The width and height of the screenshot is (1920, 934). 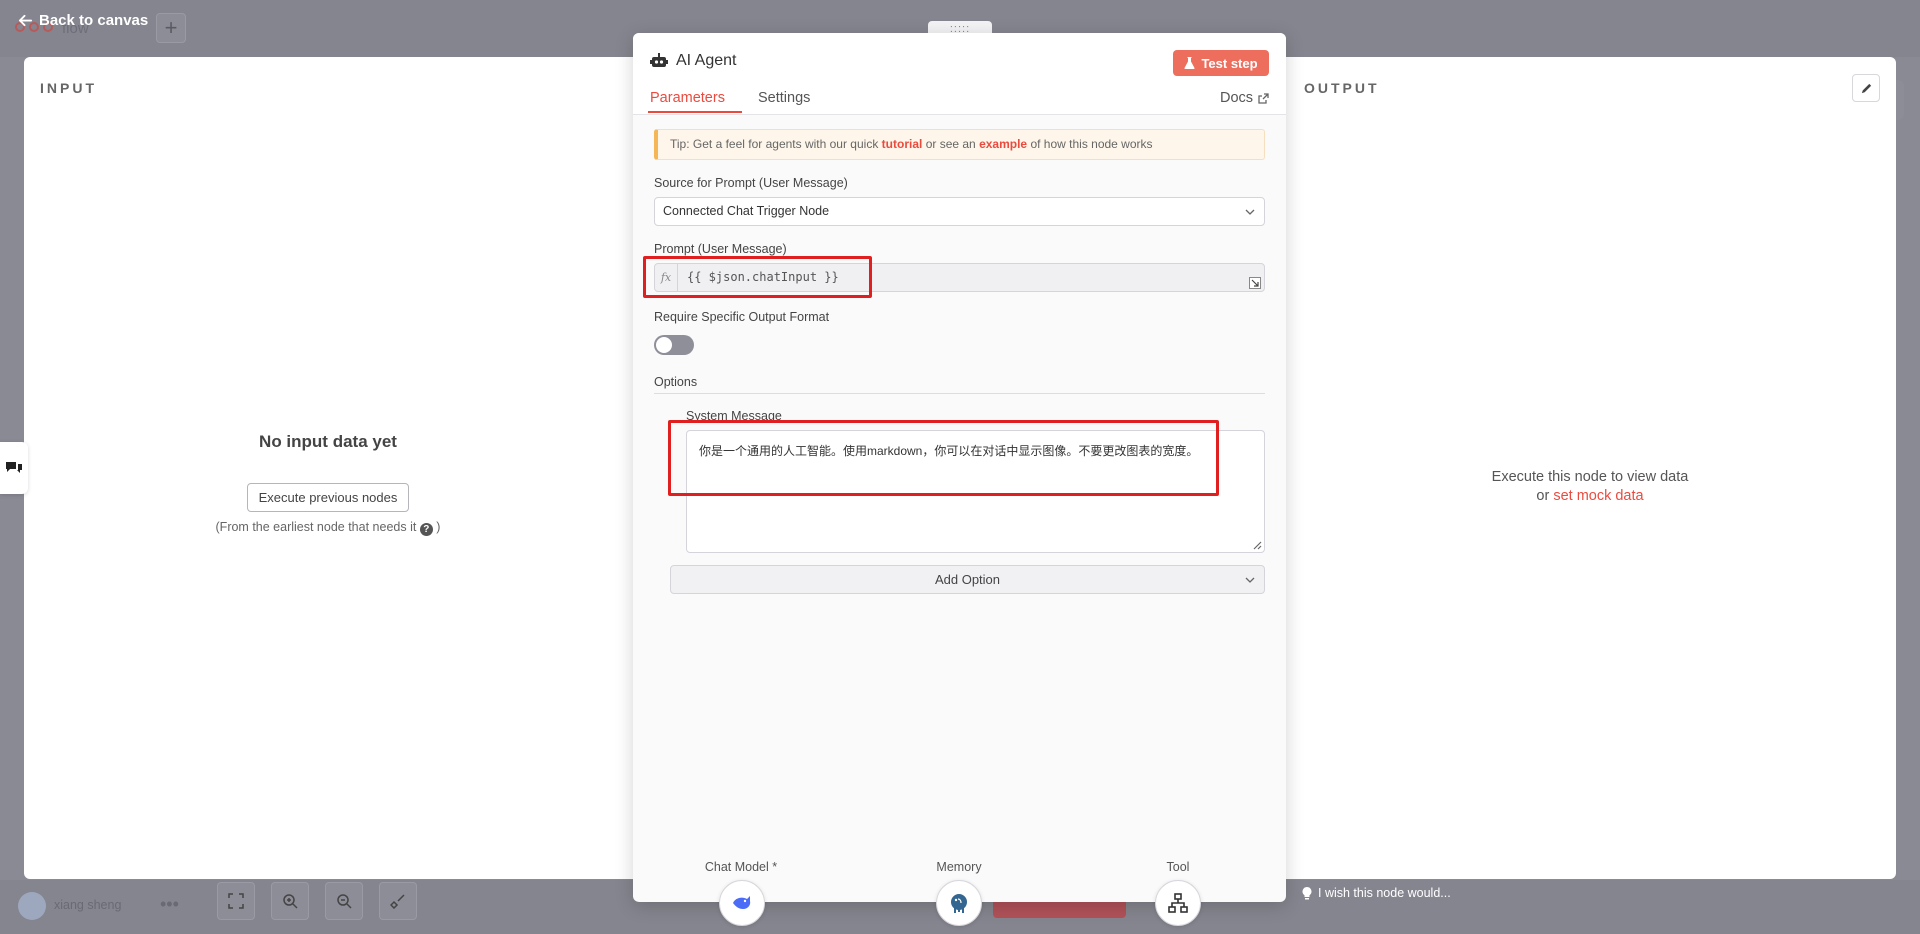 What do you see at coordinates (328, 497) in the screenshot?
I see `execute-previous-nodes-button: Execute previous nodes` at bounding box center [328, 497].